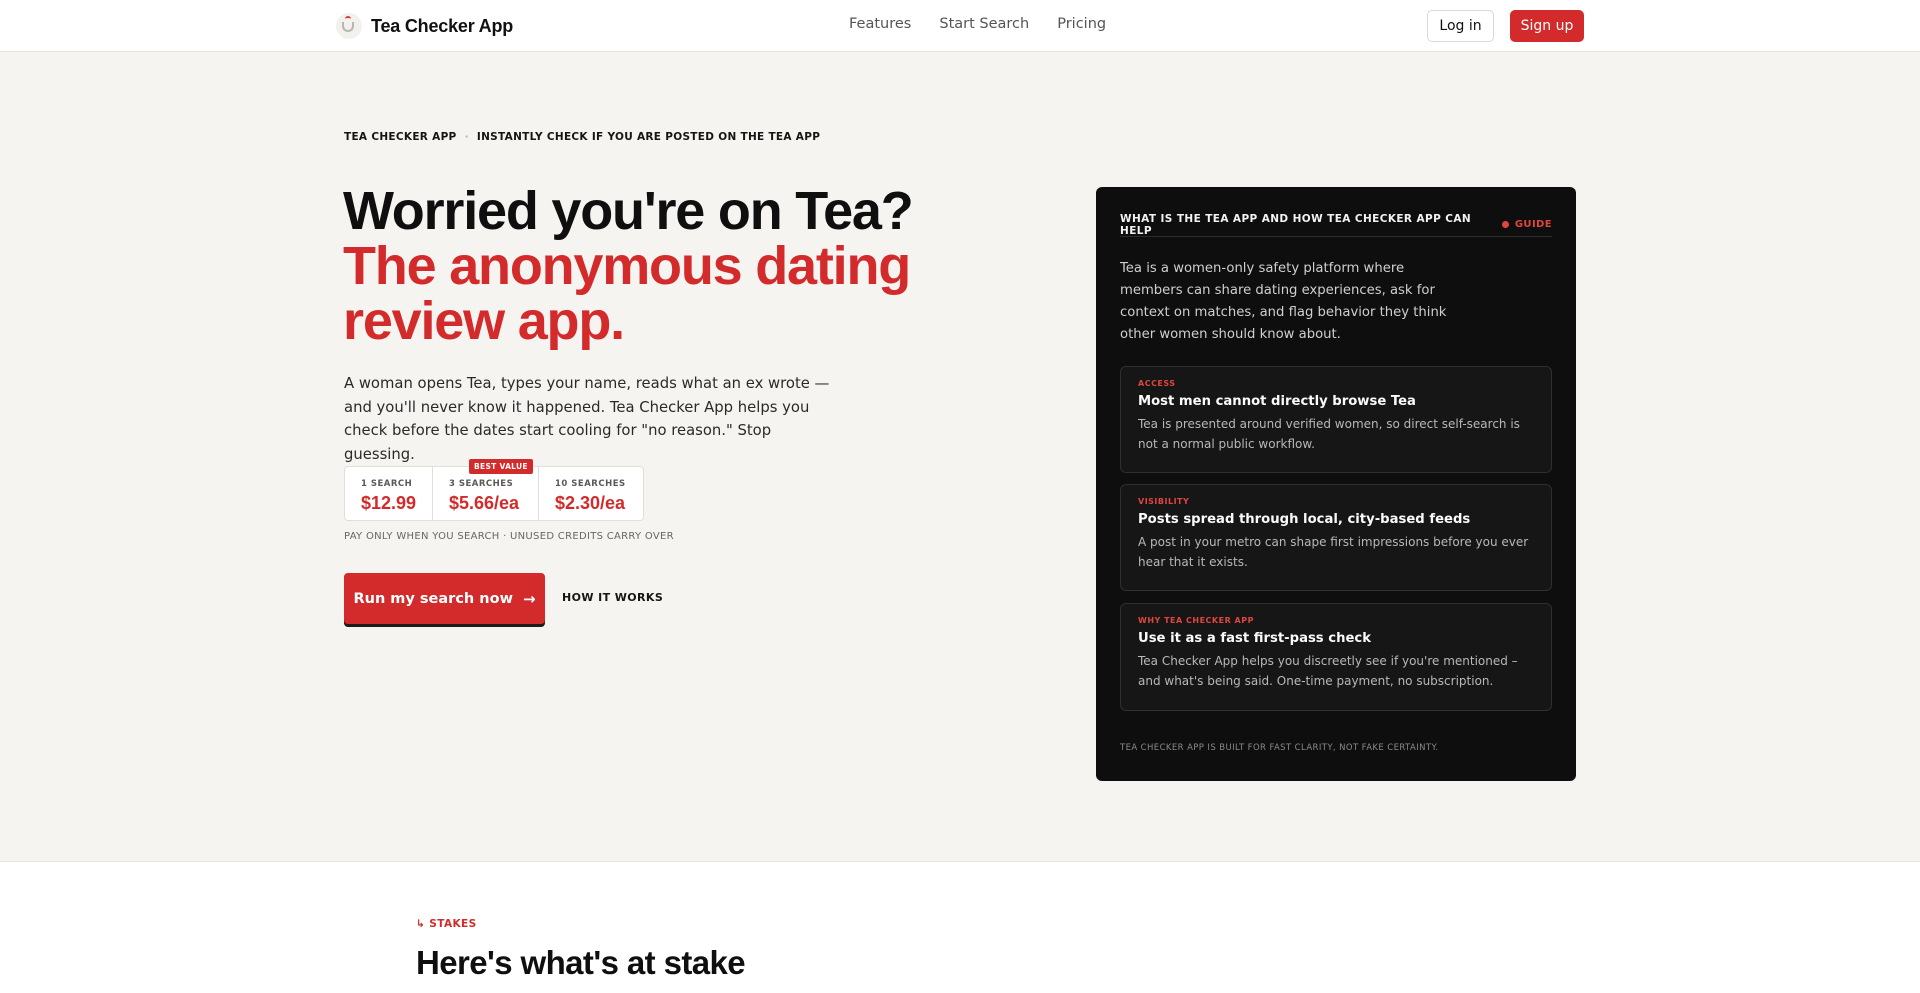 The height and width of the screenshot is (993, 1920). Describe the element at coordinates (529, 598) in the screenshot. I see `arrow-right-icon: →` at that location.